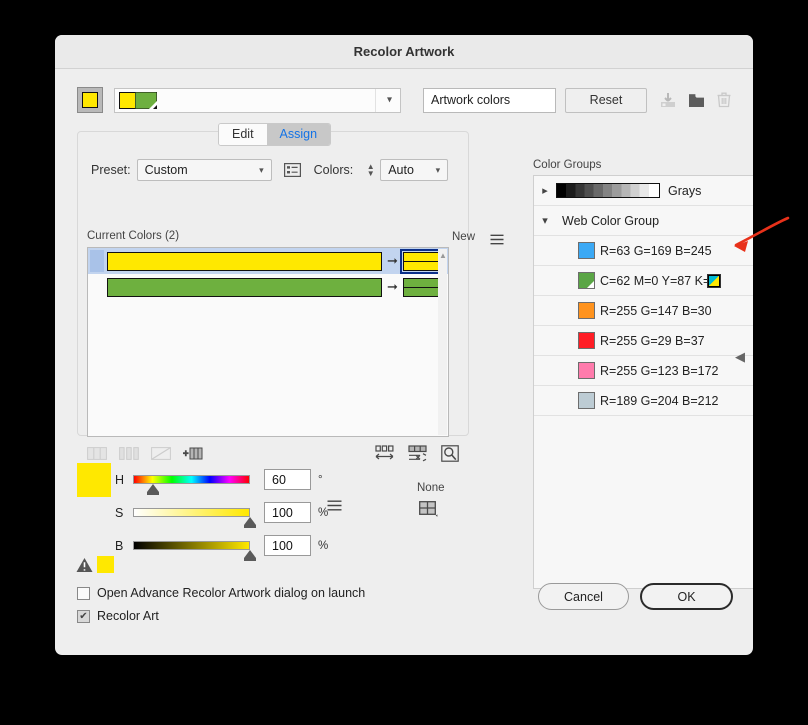 The height and width of the screenshot is (725, 808). I want to click on color-swatch-grid-icon, so click(428, 509).